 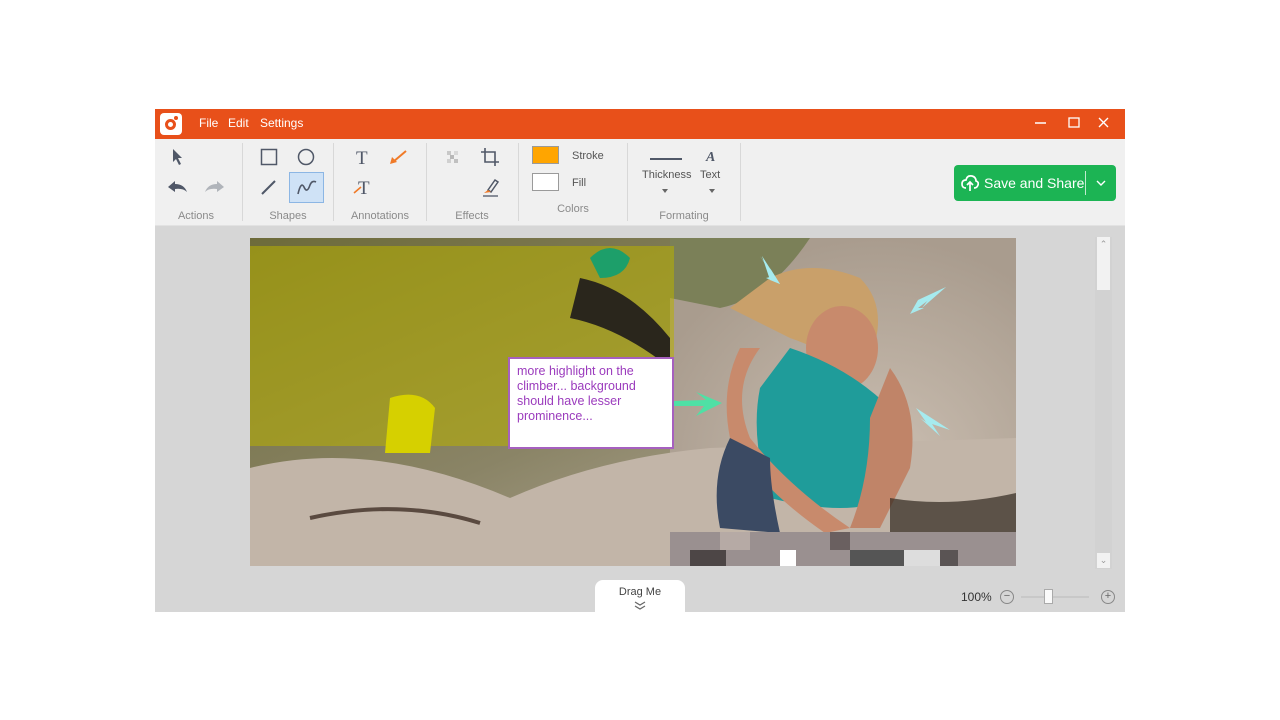 I want to click on thickness-dropdown: Thickness, so click(x=667, y=169).